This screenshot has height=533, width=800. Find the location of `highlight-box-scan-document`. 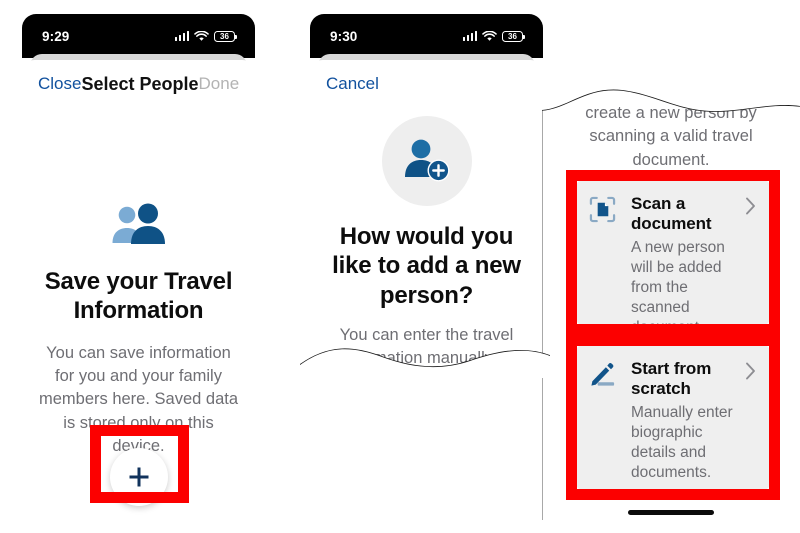

highlight-box-scan-document is located at coordinates (673, 252).